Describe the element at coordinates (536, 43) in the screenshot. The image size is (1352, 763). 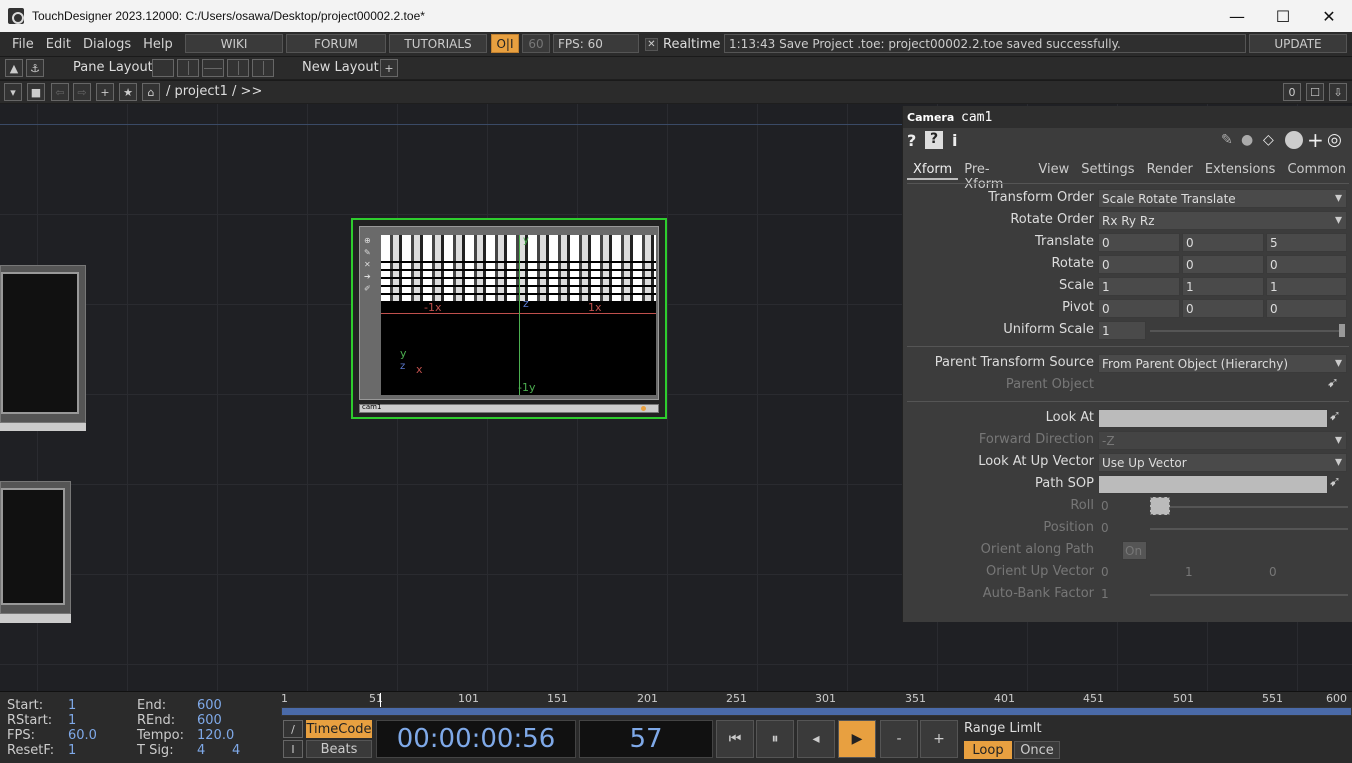
I see `fps-cap-field: 60` at that location.